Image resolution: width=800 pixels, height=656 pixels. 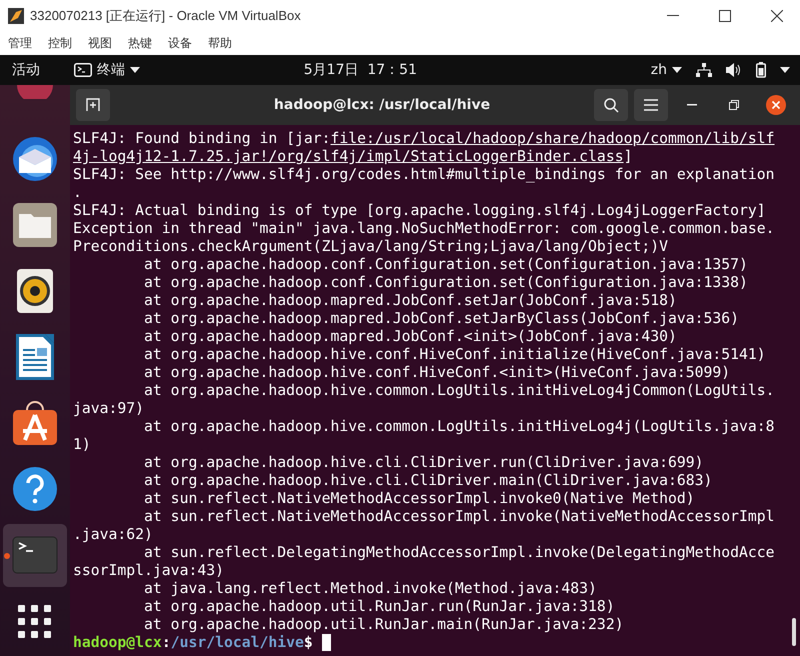 I want to click on menu-item: 控制, so click(x=60, y=43).